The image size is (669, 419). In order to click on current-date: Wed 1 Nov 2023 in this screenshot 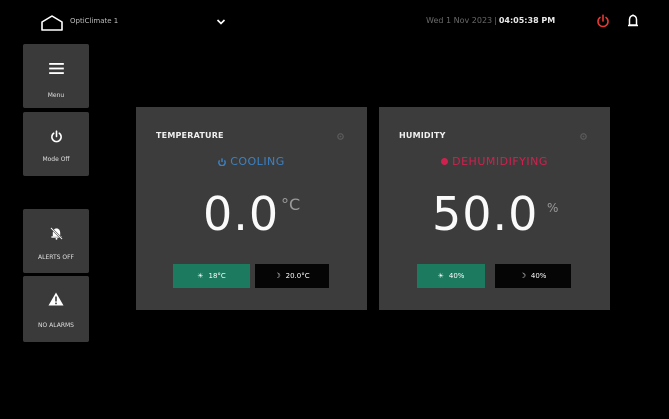, I will do `click(459, 20)`.